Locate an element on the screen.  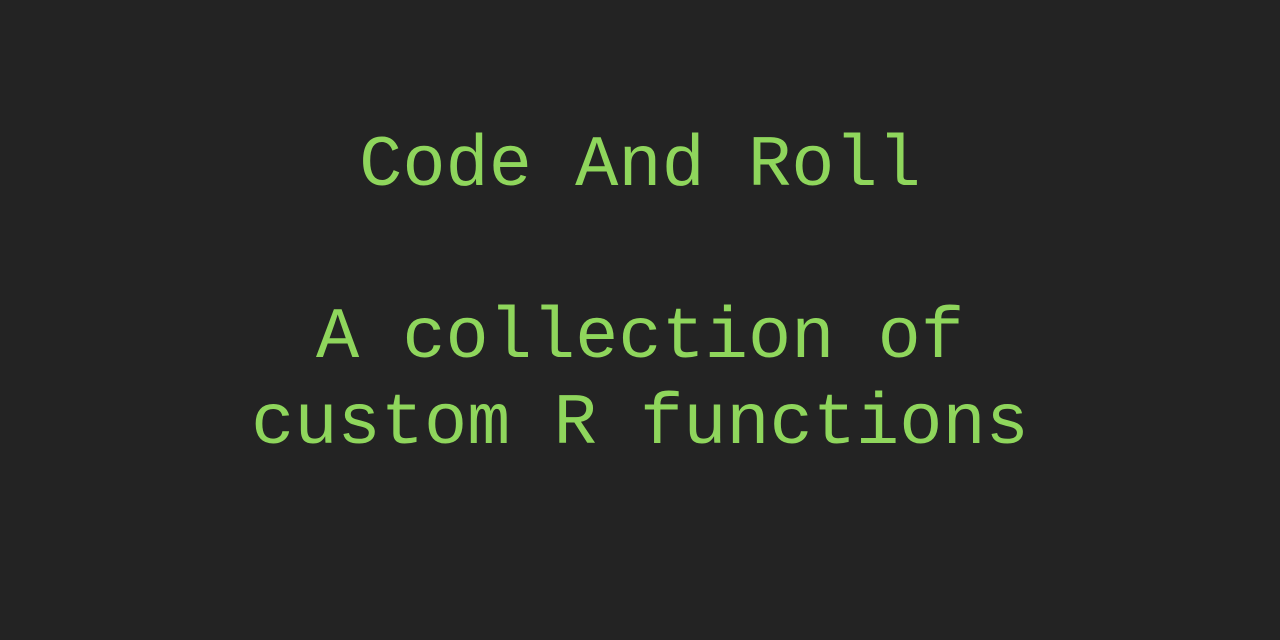
banner-subtitle-line-2: custom R functions is located at coordinates (640, 424).